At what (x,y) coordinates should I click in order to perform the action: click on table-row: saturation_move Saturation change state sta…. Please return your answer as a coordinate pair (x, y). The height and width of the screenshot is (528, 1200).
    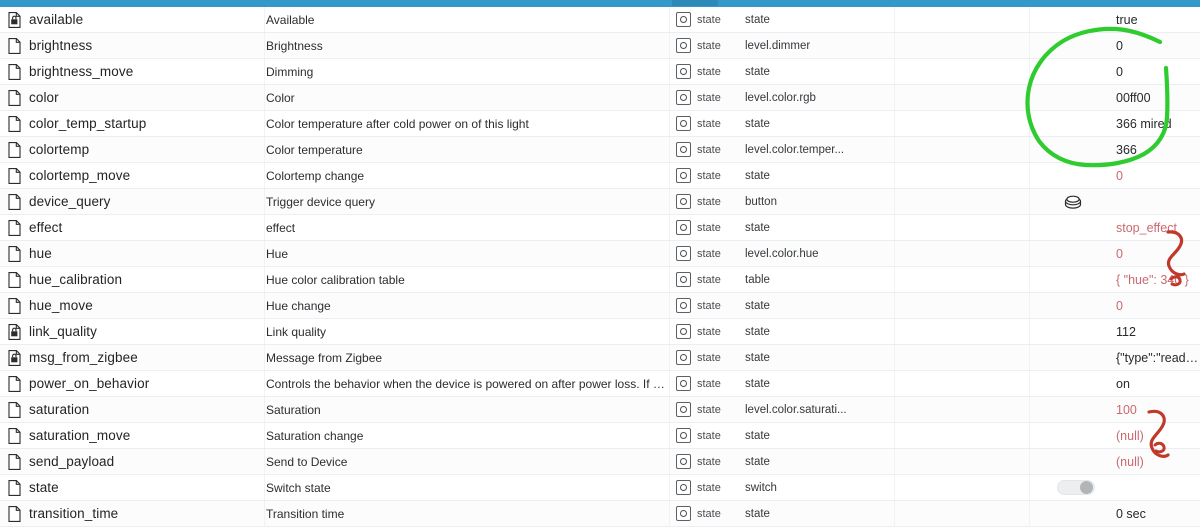
    Looking at the image, I should click on (600, 436).